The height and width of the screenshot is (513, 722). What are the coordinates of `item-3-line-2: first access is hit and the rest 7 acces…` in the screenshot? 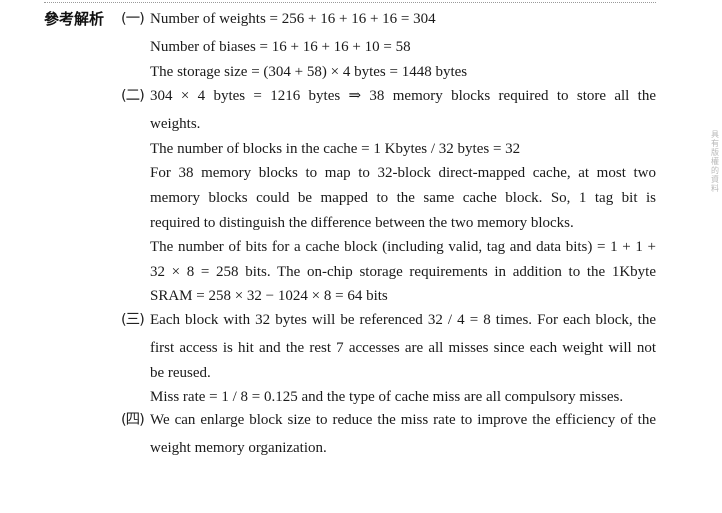 It's located at (403, 348).